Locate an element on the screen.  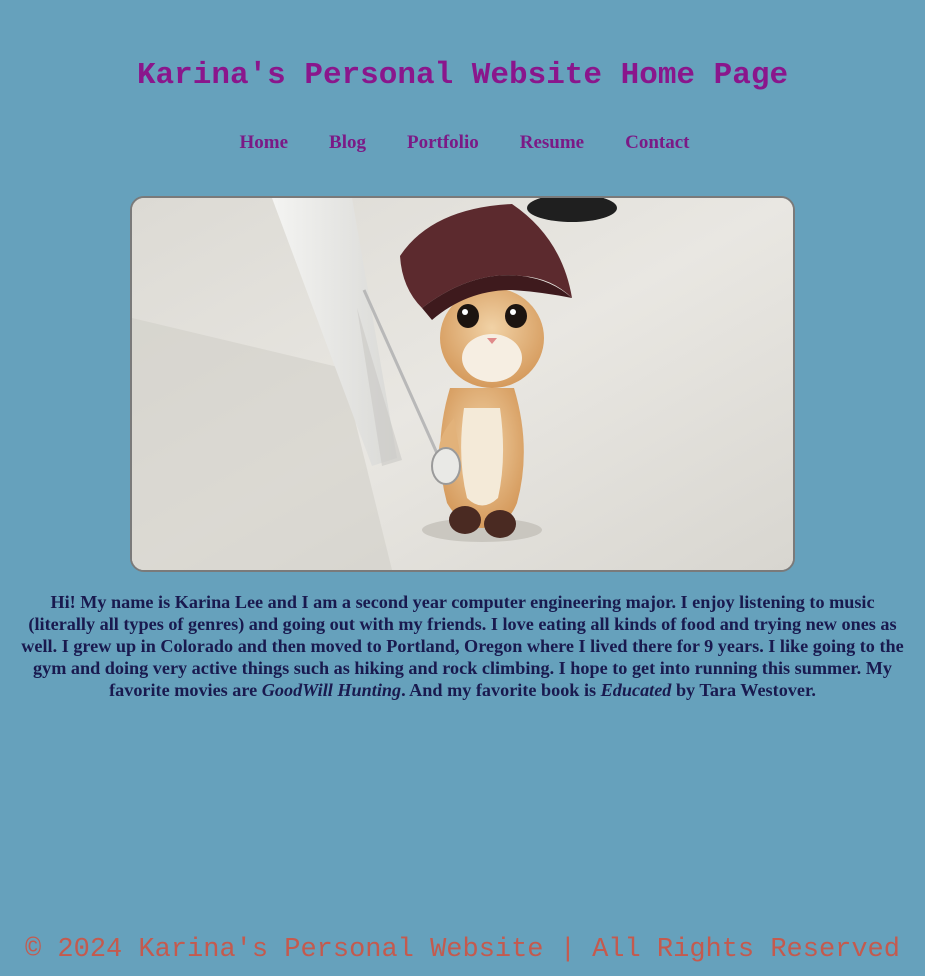
nav-link-resume: Resume is located at coordinates (552, 143).